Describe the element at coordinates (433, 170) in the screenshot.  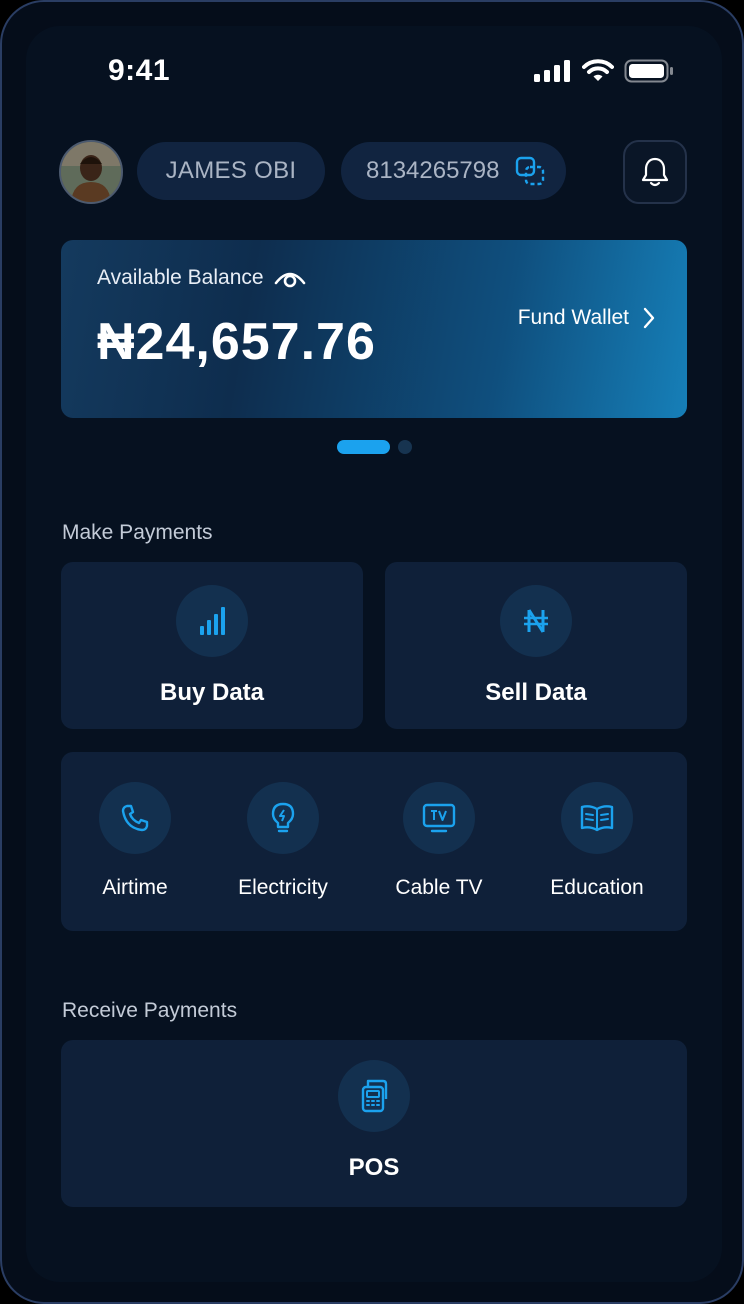
I see `account-number: 8134265798` at that location.